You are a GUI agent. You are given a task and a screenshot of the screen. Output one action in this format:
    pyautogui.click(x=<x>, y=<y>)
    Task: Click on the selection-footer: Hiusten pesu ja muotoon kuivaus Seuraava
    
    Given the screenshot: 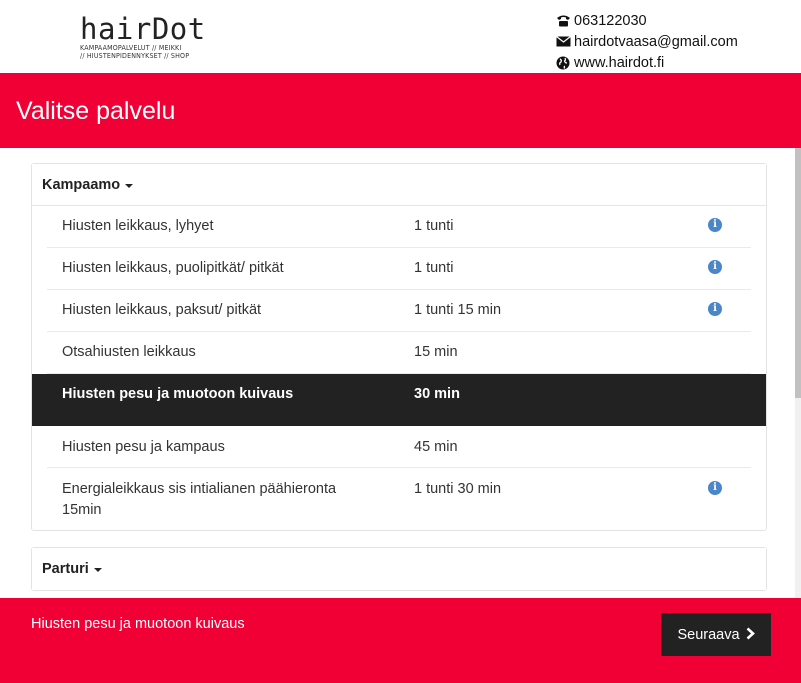 What is the action you would take?
    pyautogui.click(x=400, y=640)
    